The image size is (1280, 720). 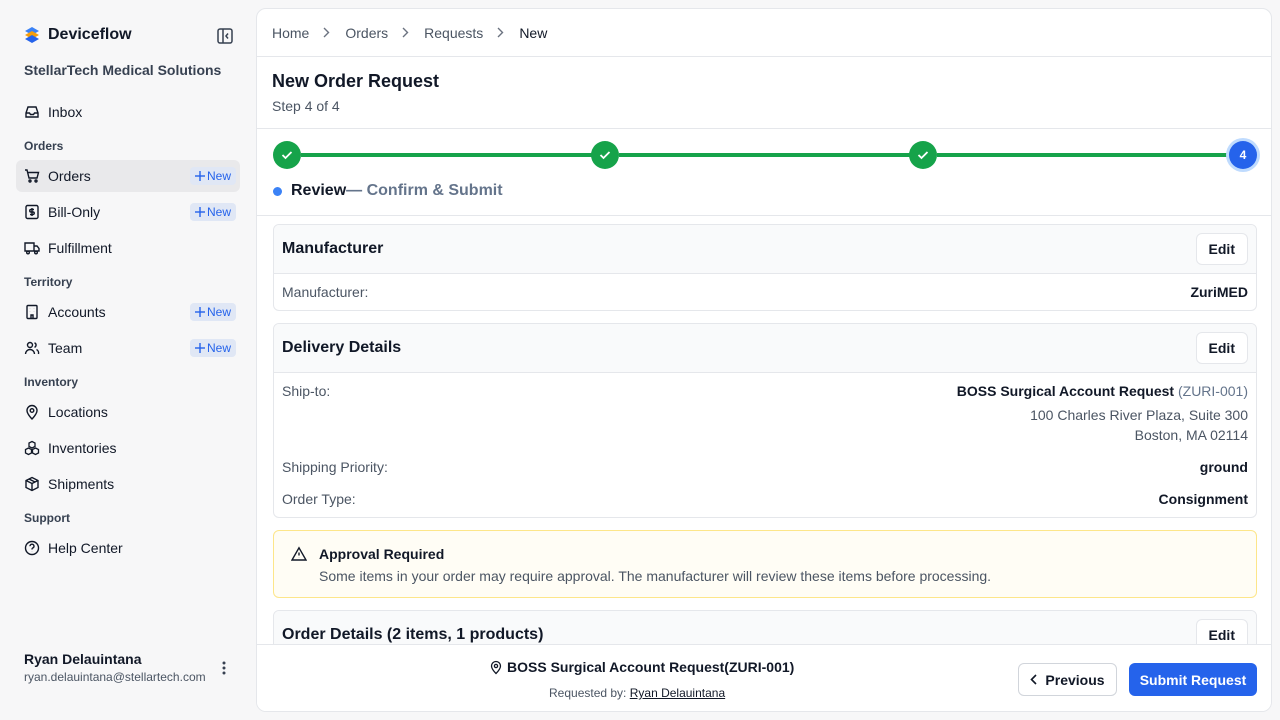 What do you see at coordinates (1221, 348) in the screenshot?
I see `edit-delivery-button: Edit` at bounding box center [1221, 348].